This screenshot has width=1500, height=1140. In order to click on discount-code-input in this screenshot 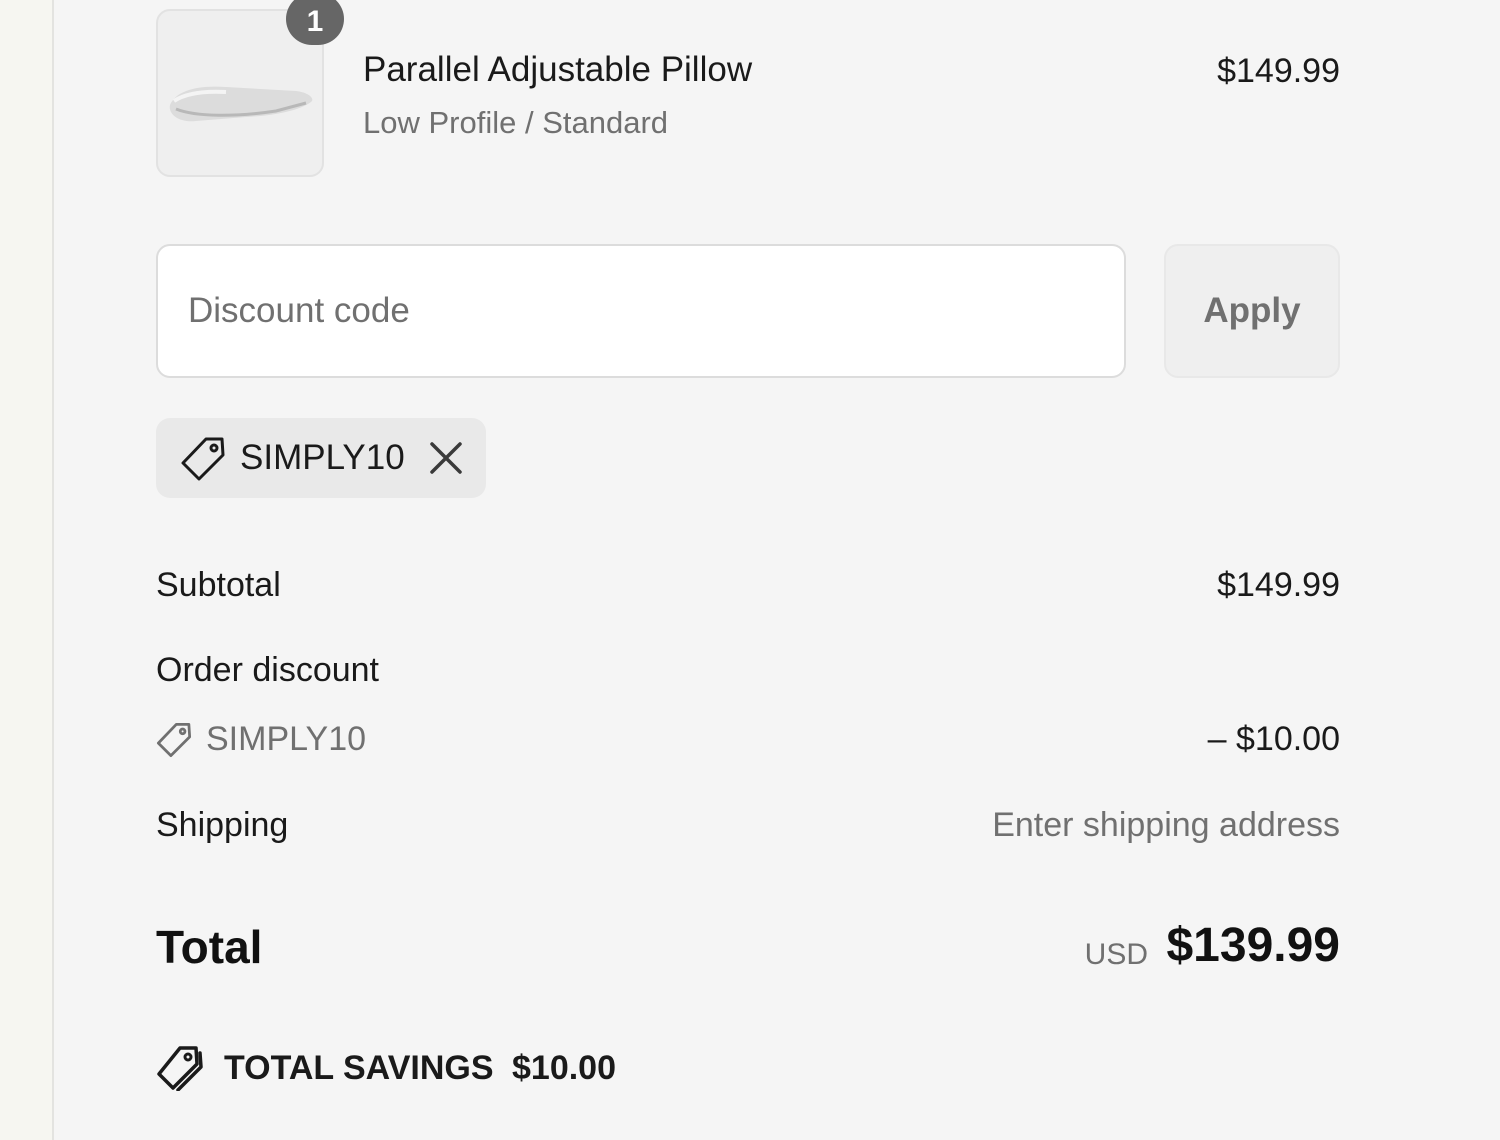, I will do `click(641, 311)`.